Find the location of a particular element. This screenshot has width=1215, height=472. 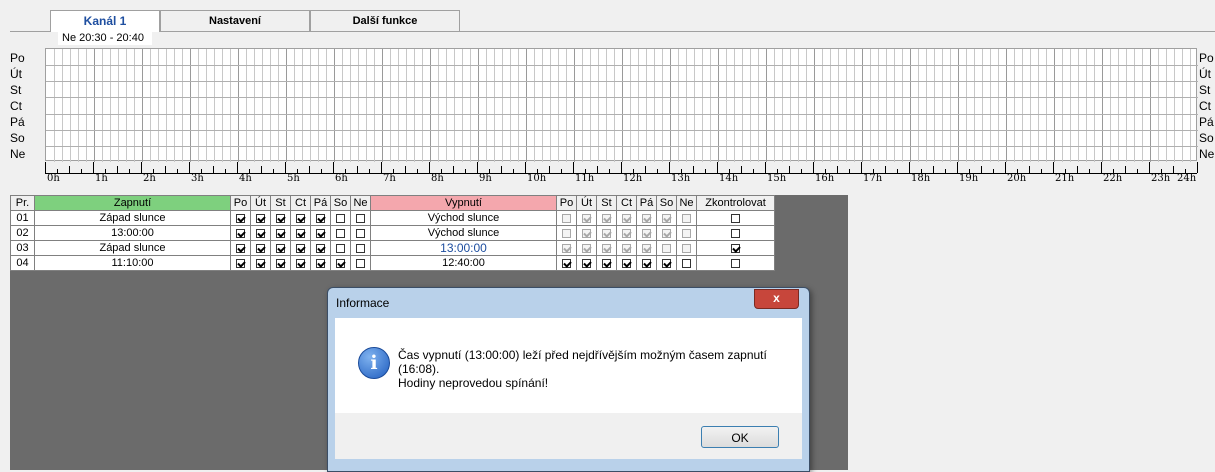

table-row: 01 Západ slunce Východ slunce is located at coordinates (392, 218).